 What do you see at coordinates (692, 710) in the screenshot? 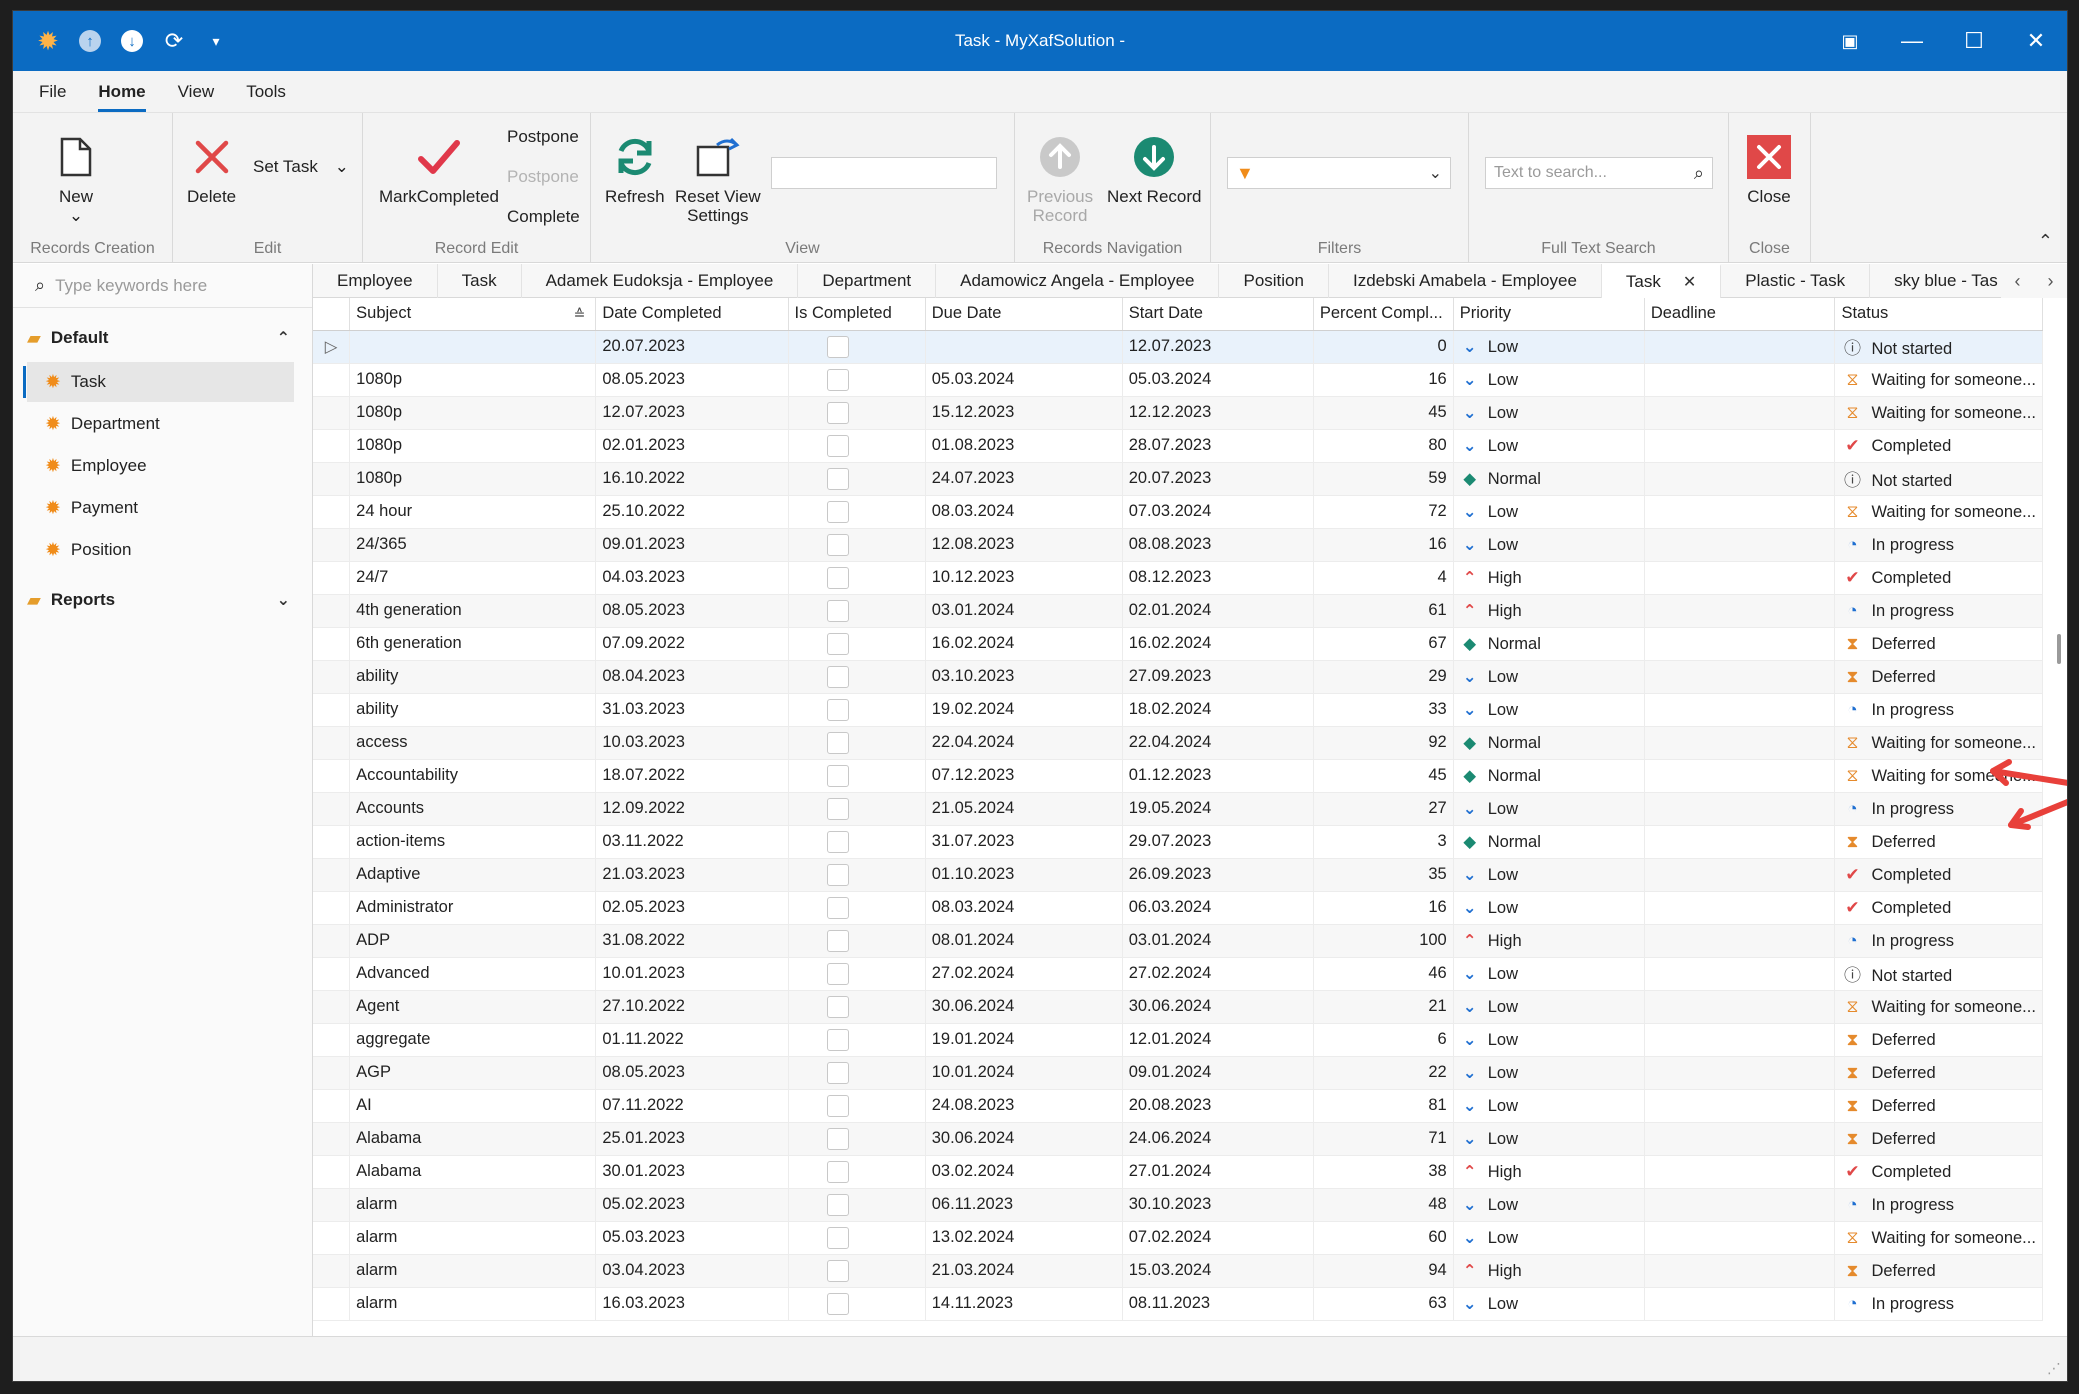
I see `cell-date-completed: 31.03.2023` at bounding box center [692, 710].